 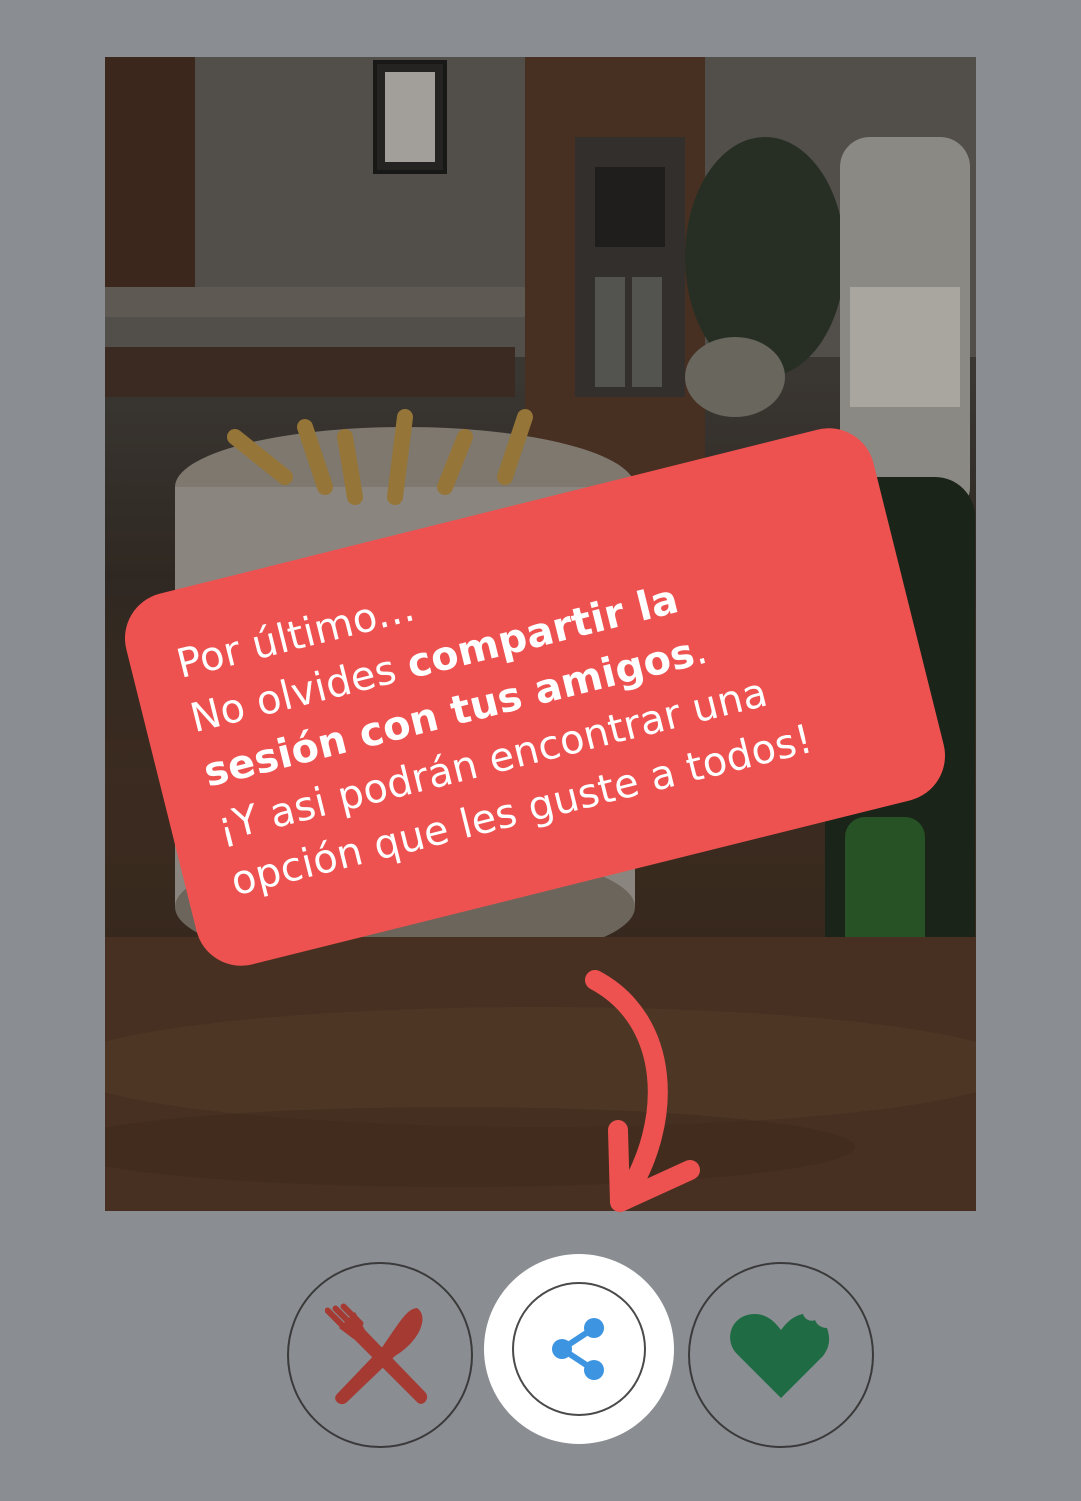 I want to click on crossed-fork-knife-icon, so click(x=376, y=1354).